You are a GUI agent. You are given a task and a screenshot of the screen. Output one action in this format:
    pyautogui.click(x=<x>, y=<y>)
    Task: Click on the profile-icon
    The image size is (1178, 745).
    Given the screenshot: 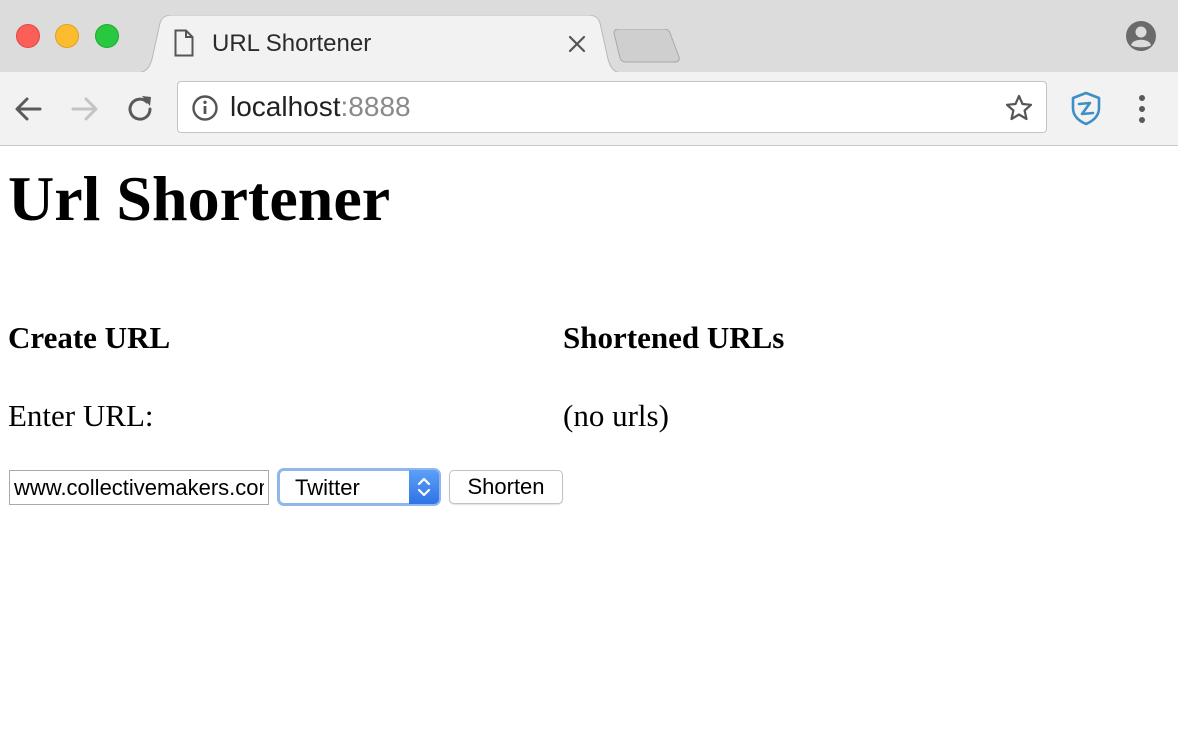 What is the action you would take?
    pyautogui.click(x=1141, y=38)
    